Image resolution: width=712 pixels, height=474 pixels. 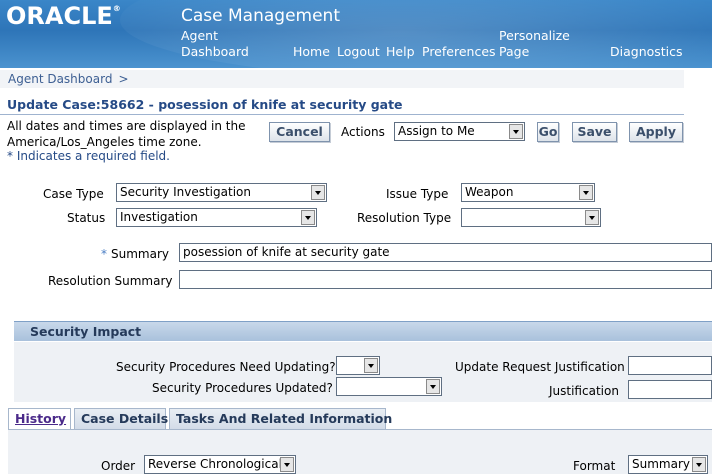 What do you see at coordinates (118, 466) in the screenshot?
I see `order-label: Order` at bounding box center [118, 466].